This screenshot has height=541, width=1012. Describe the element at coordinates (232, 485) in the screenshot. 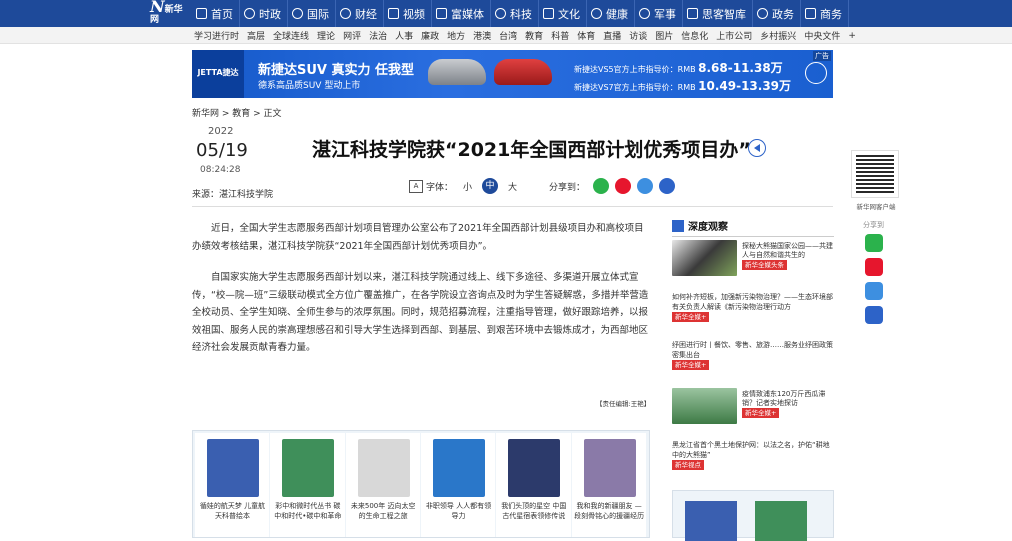

I see `book-item: 循娃的航天梦 儿童航天科普绘本` at that location.